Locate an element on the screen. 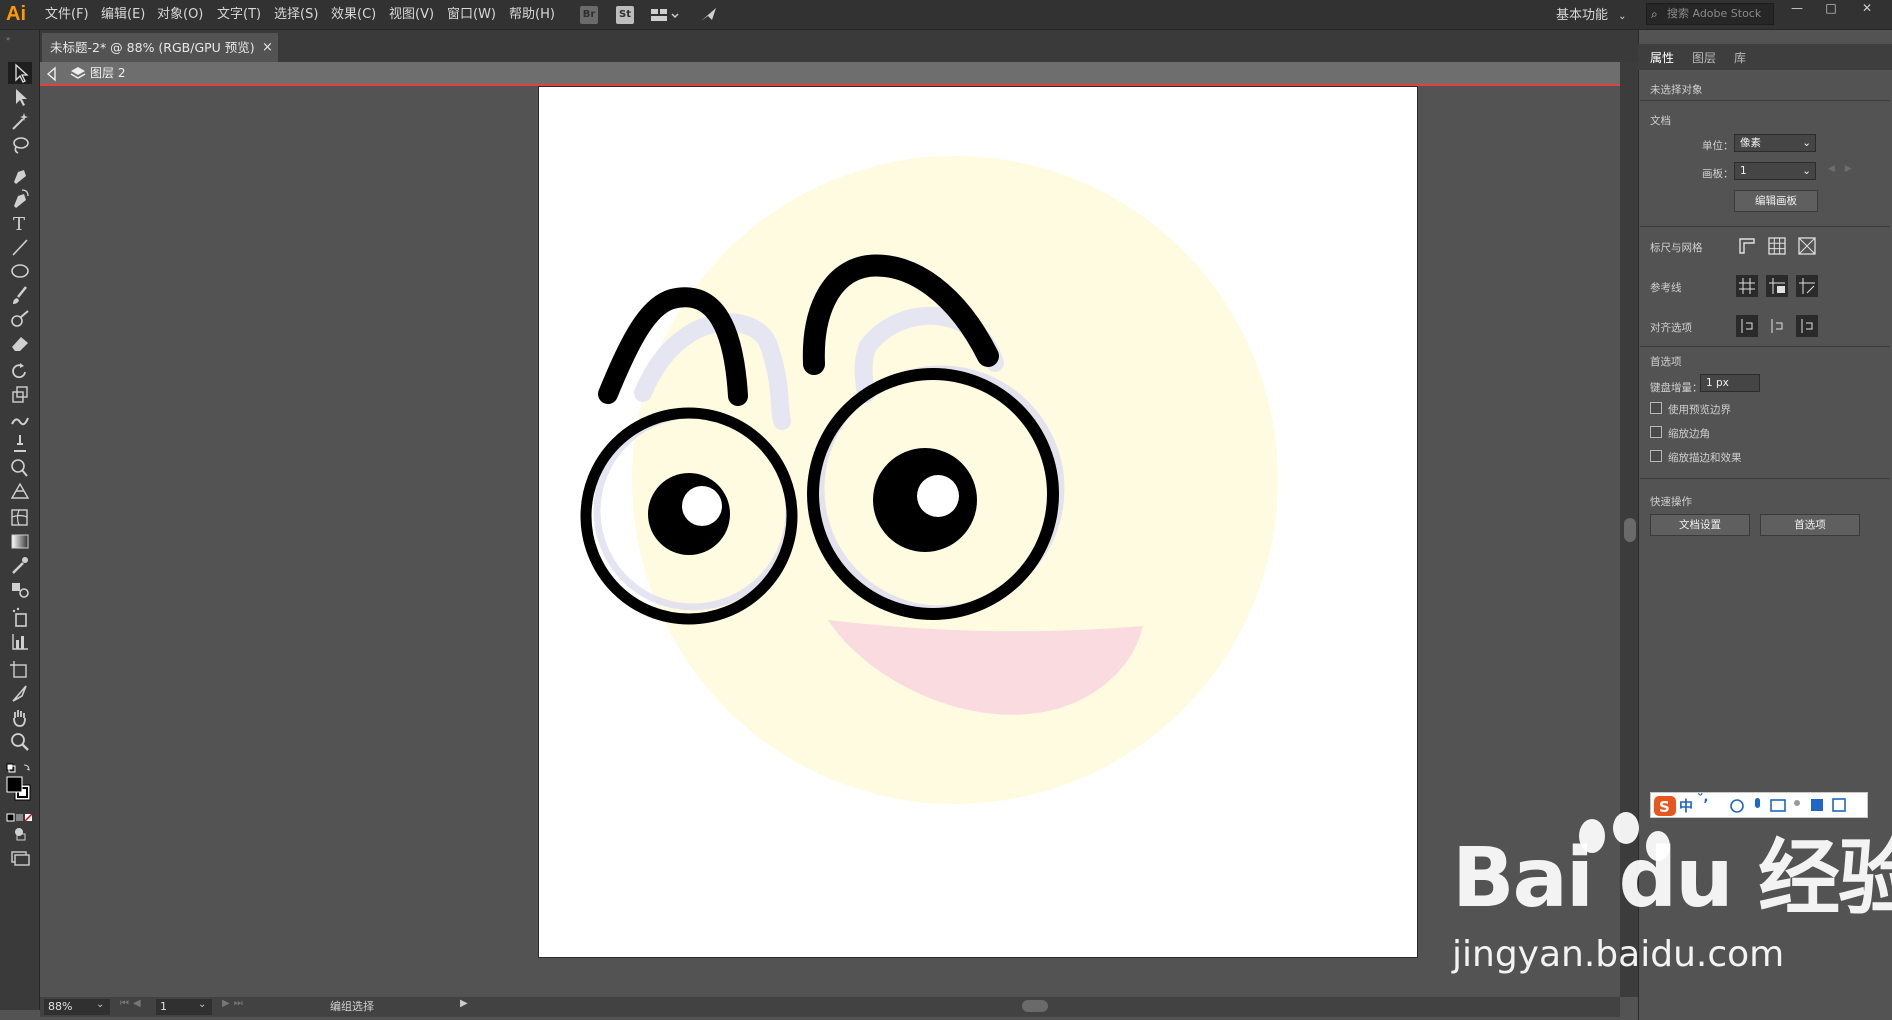 This screenshot has width=1892, height=1020. slice-tool-icon is located at coordinates (20, 693).